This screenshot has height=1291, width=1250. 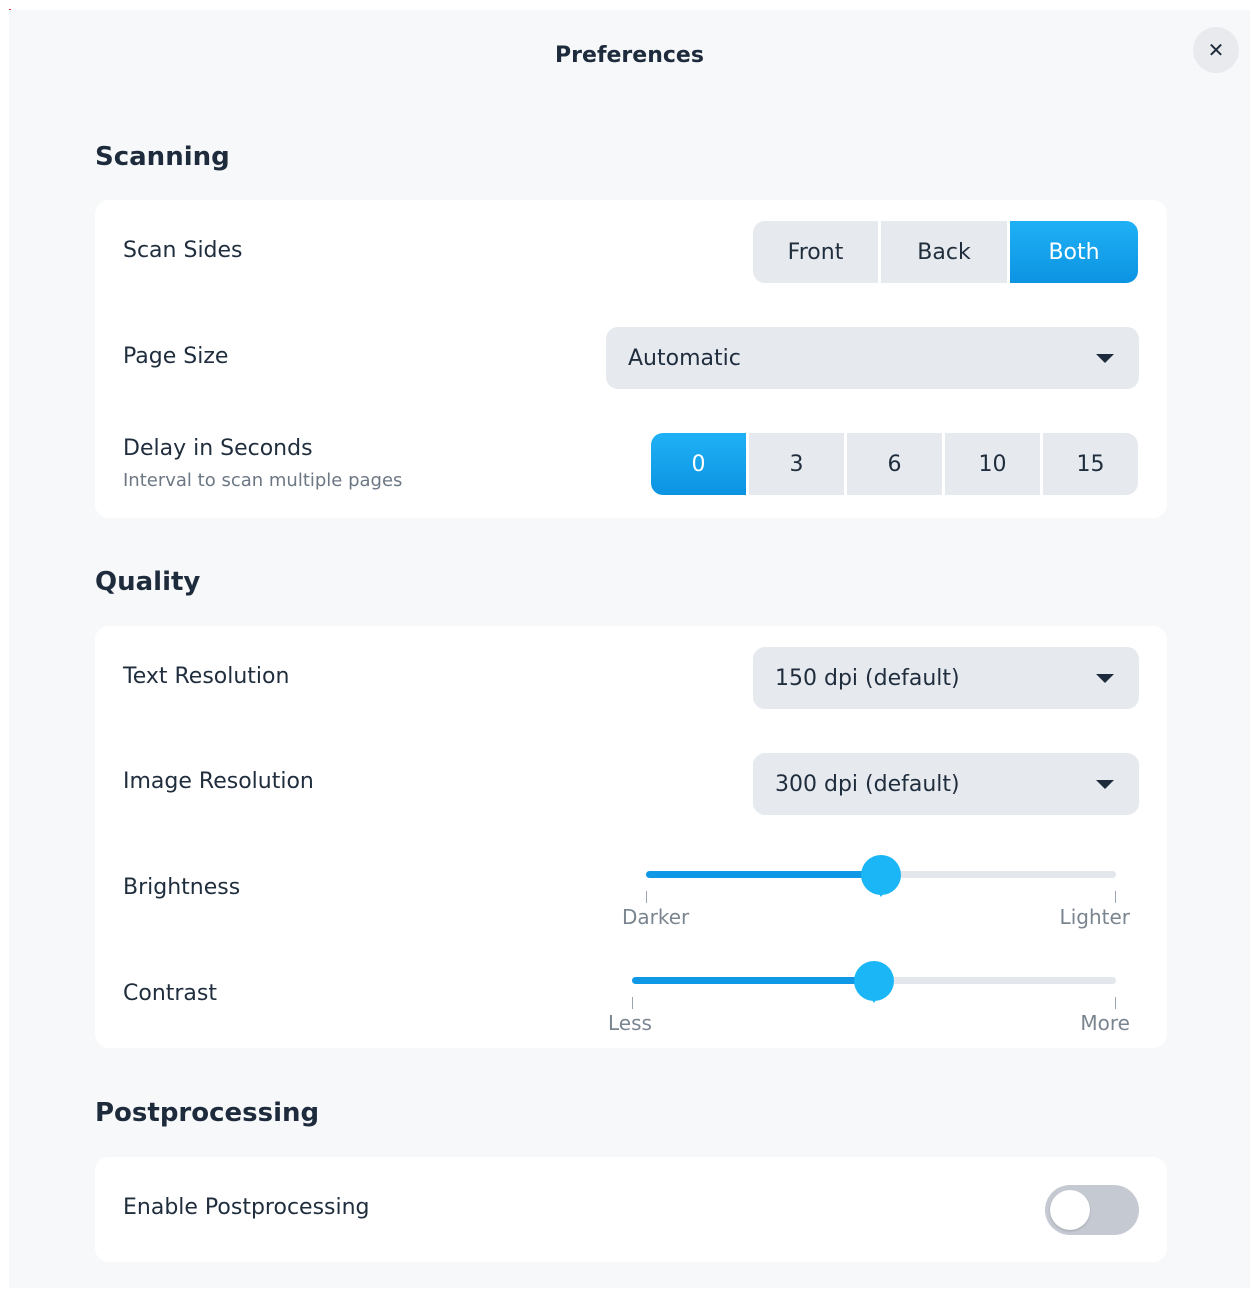 What do you see at coordinates (630, 1023) in the screenshot?
I see `contrast-min-label: Less` at bounding box center [630, 1023].